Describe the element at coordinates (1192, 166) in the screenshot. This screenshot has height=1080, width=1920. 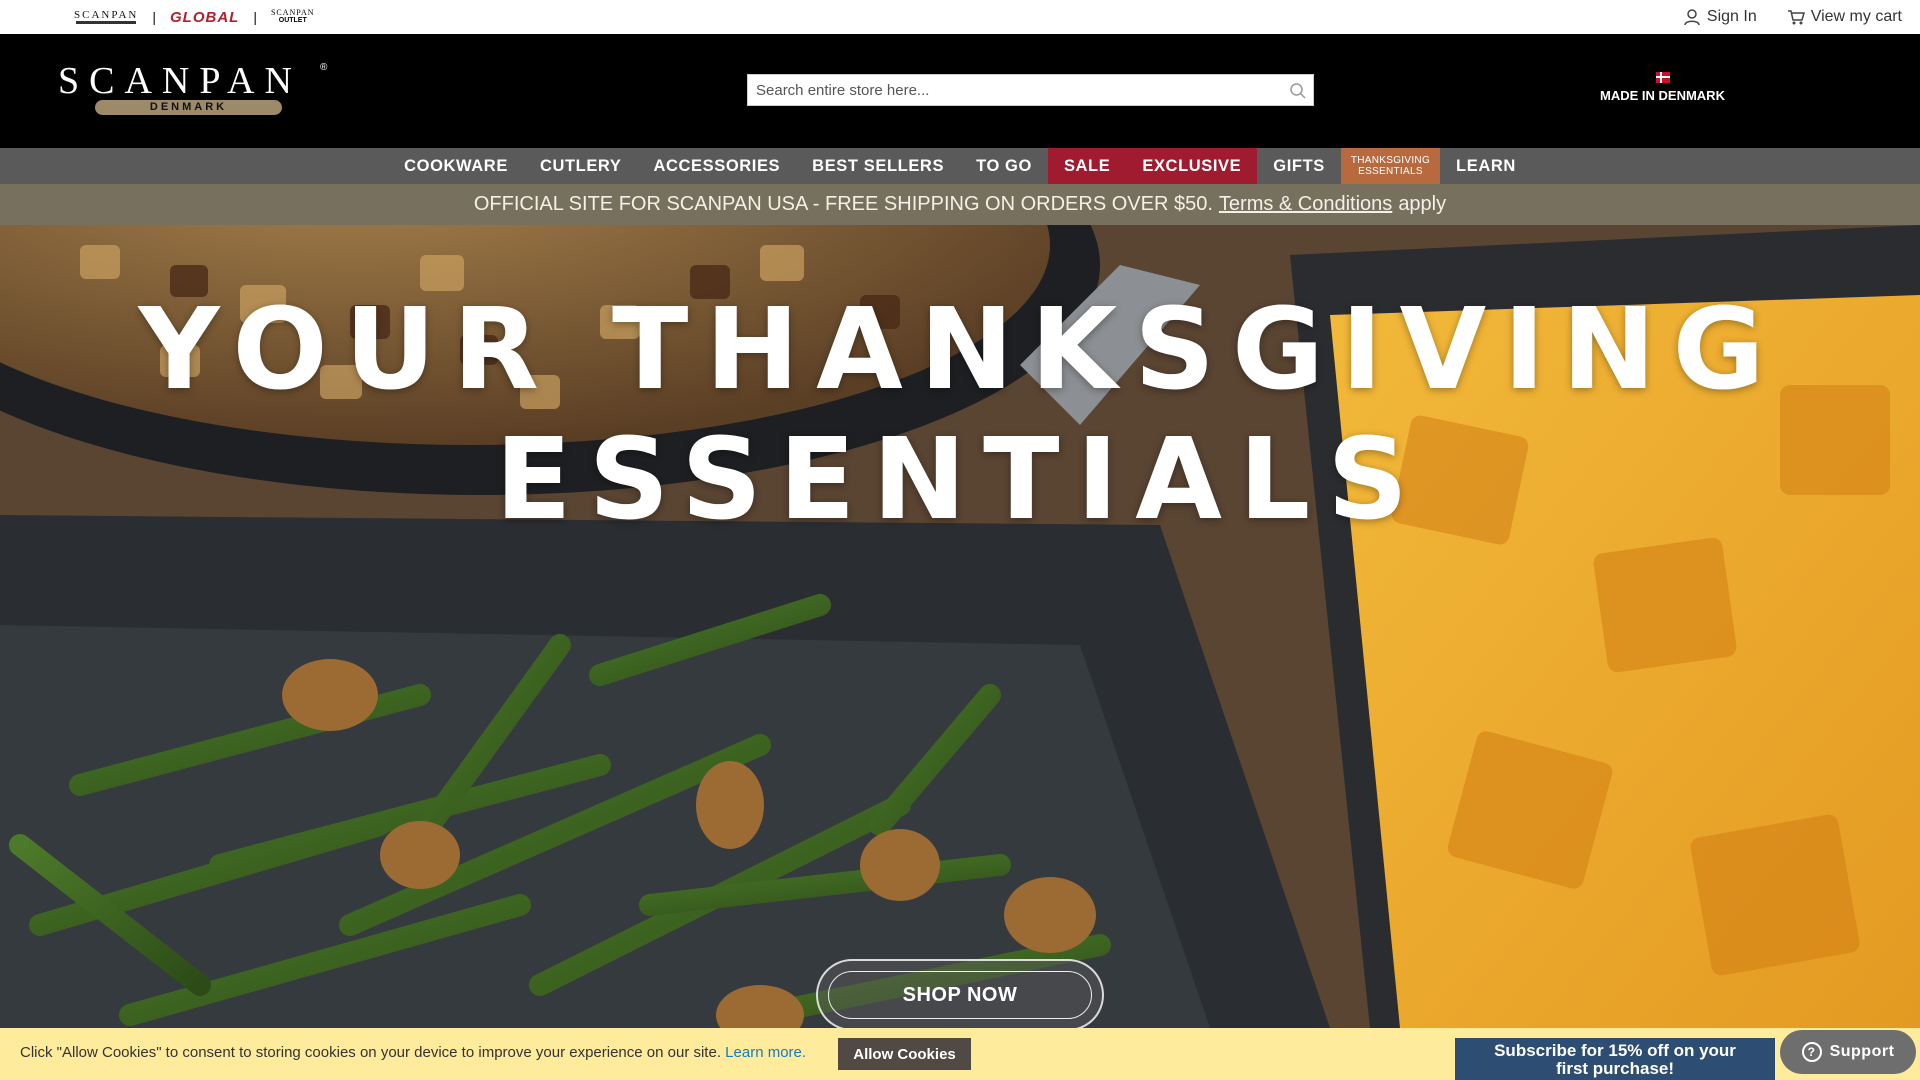
I see `nav-exclusive: EXCLUSIVE` at that location.